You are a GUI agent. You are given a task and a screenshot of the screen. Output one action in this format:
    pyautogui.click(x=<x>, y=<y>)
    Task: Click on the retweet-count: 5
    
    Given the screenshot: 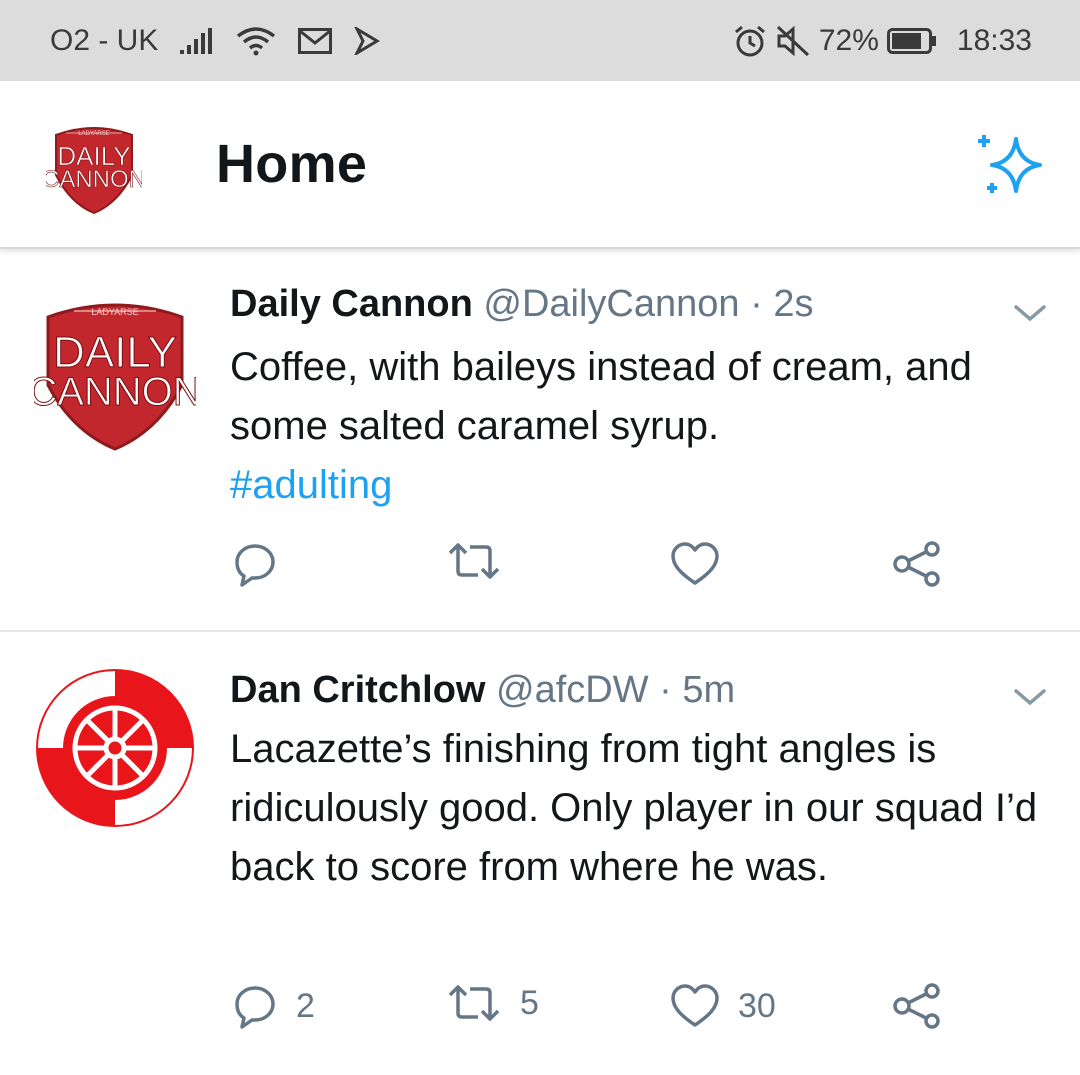 What is the action you would take?
    pyautogui.click(x=529, y=1002)
    